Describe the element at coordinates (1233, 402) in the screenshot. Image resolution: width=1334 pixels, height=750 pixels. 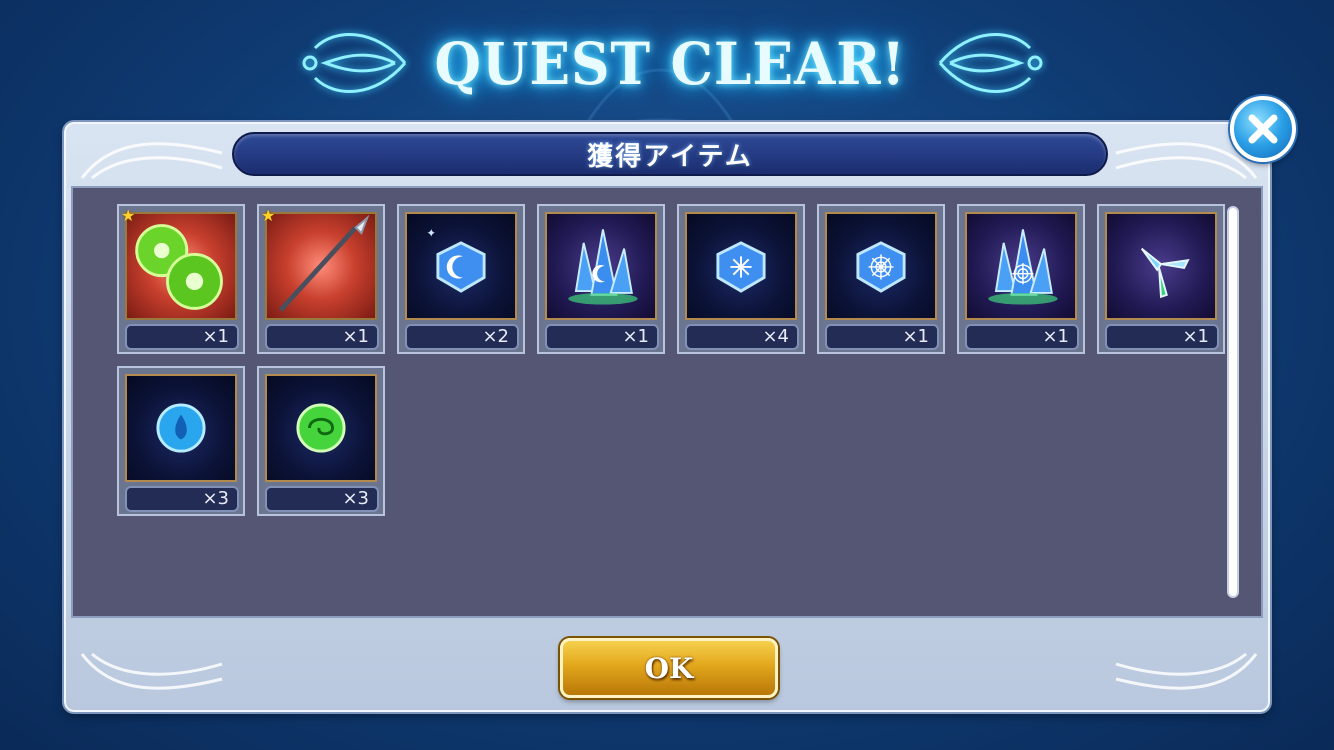
I see `scrollbar` at that location.